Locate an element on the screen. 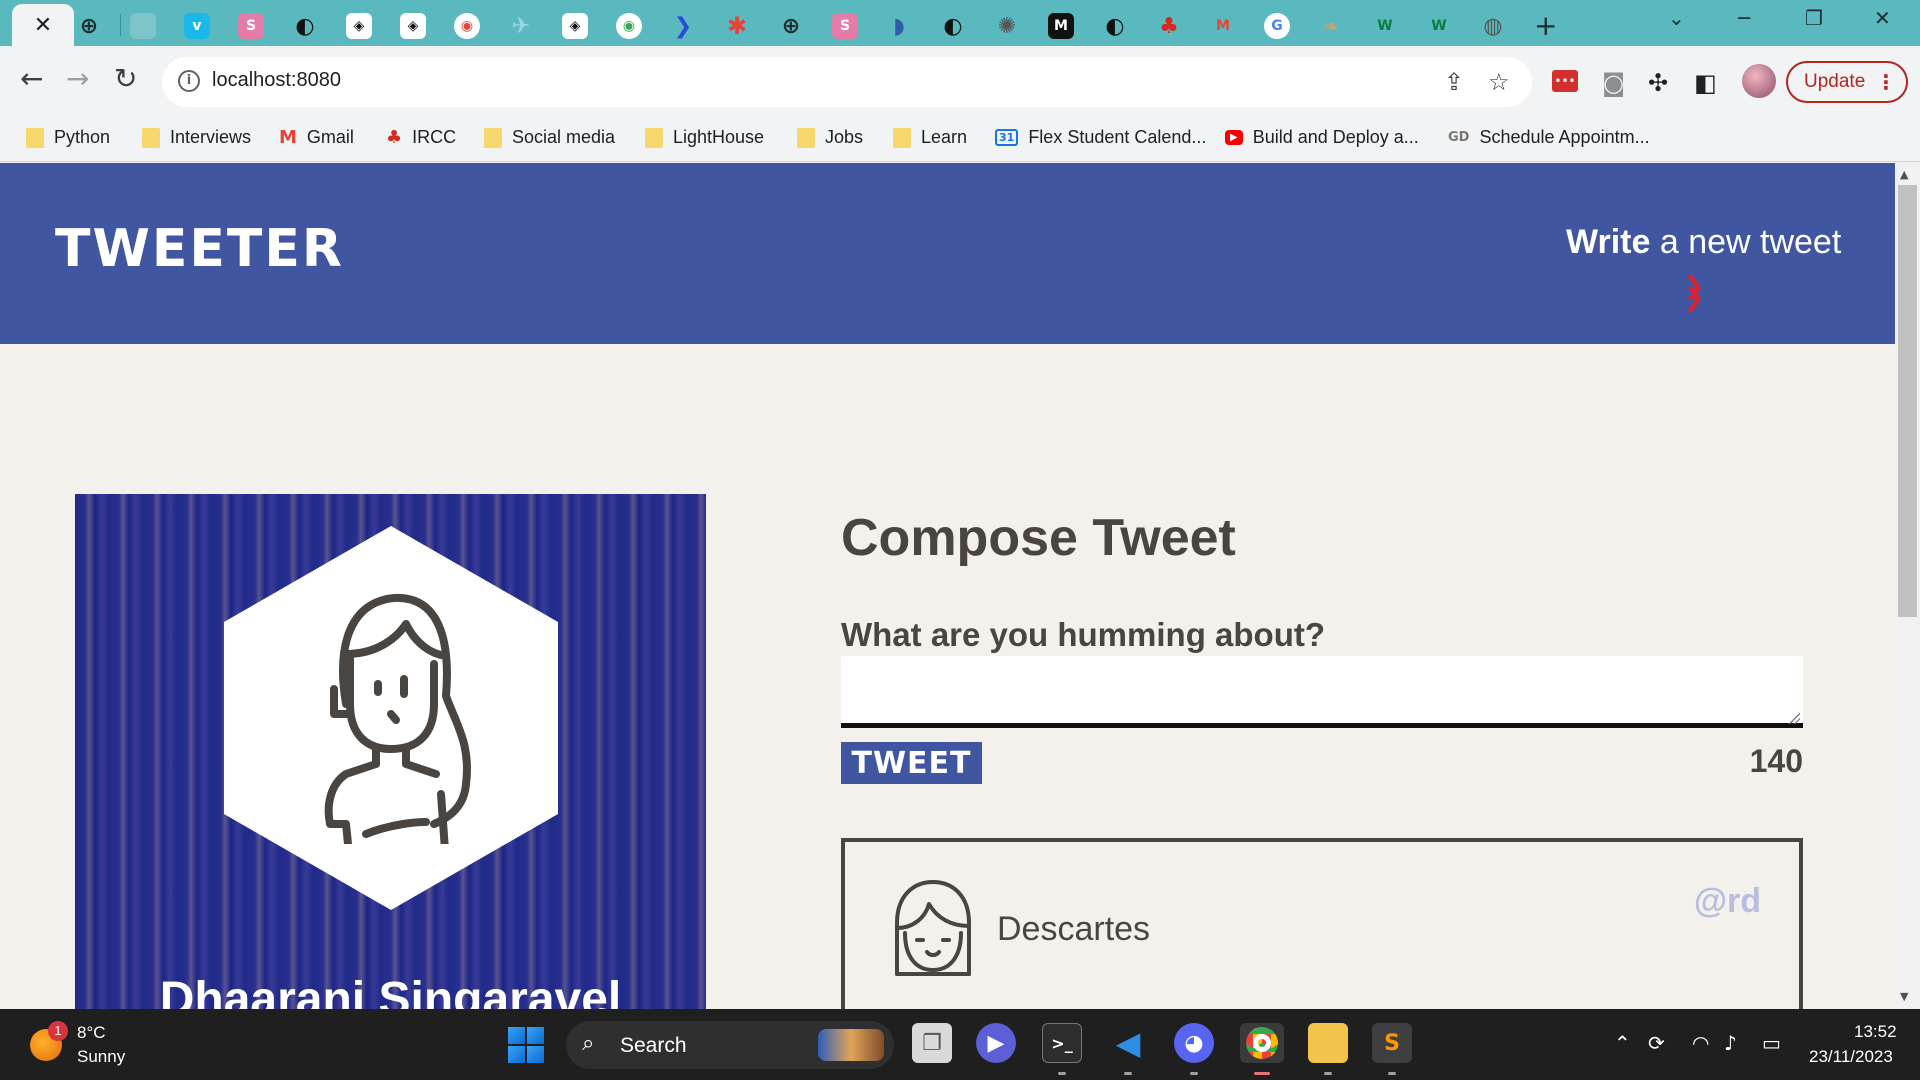 The image size is (1920, 1080). tab-favicon-chatgpt-icon is located at coordinates (143, 26).